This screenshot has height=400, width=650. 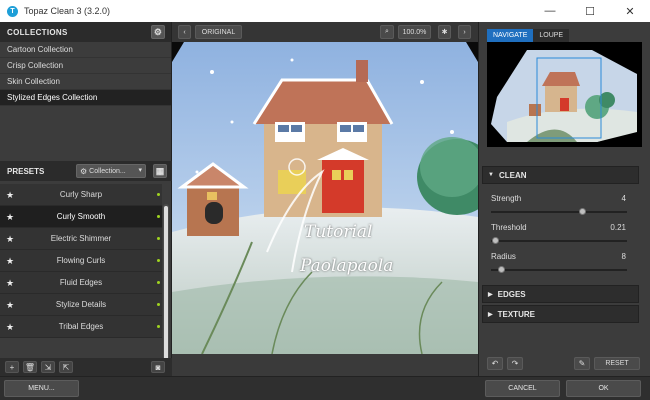 I want to click on chevron-right-icon: ›, so click(x=464, y=32).